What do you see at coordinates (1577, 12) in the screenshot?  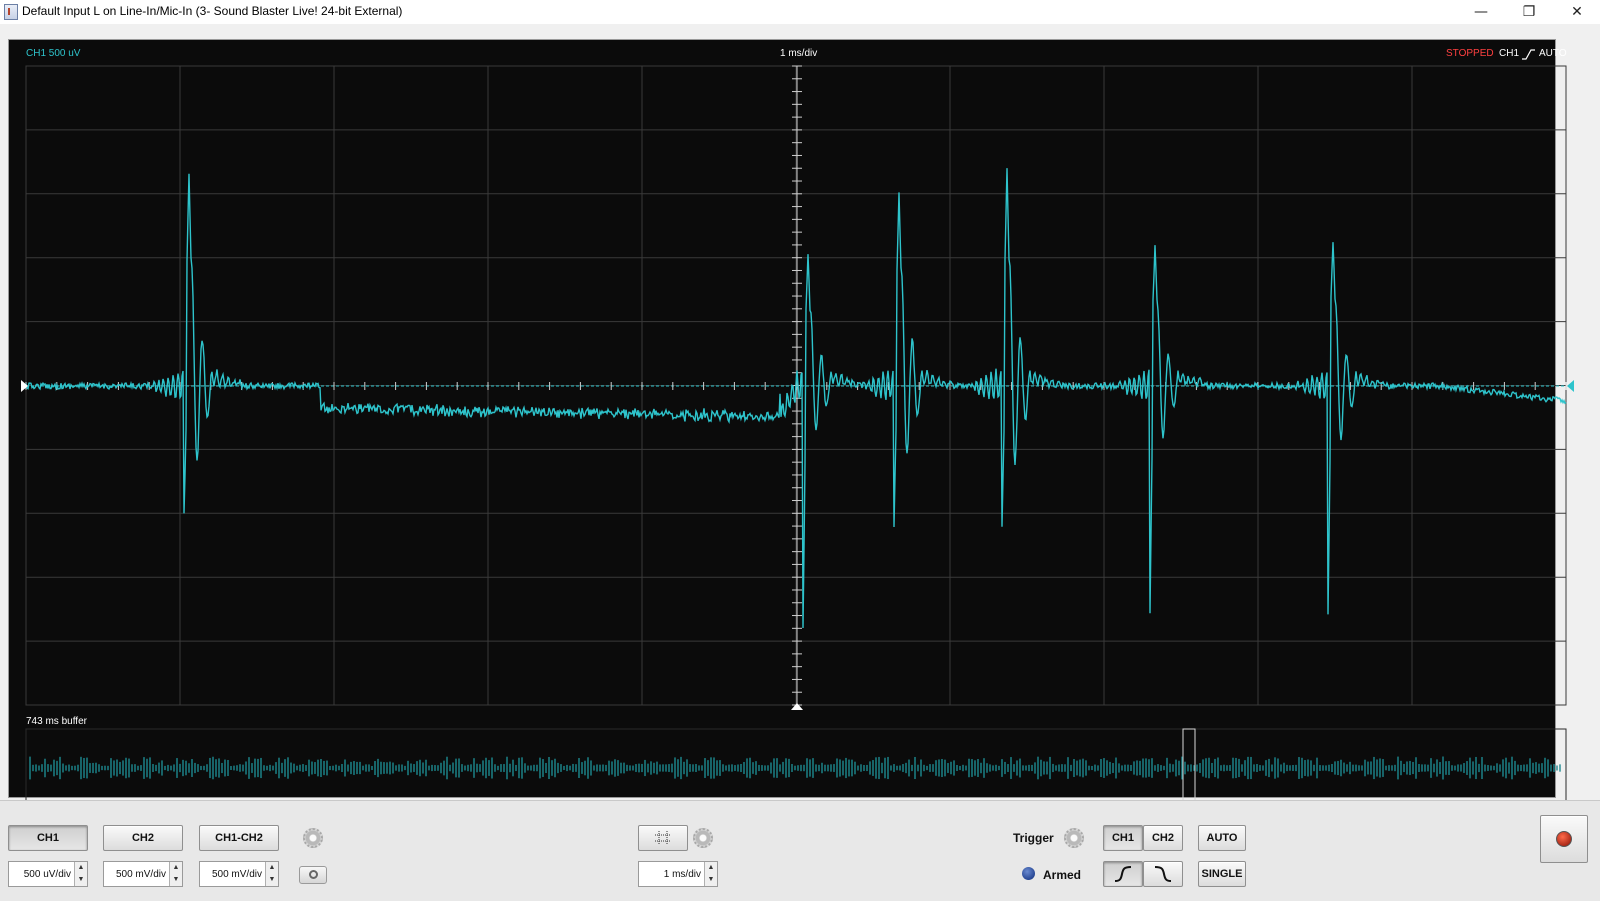 I see `close-button: ✕` at bounding box center [1577, 12].